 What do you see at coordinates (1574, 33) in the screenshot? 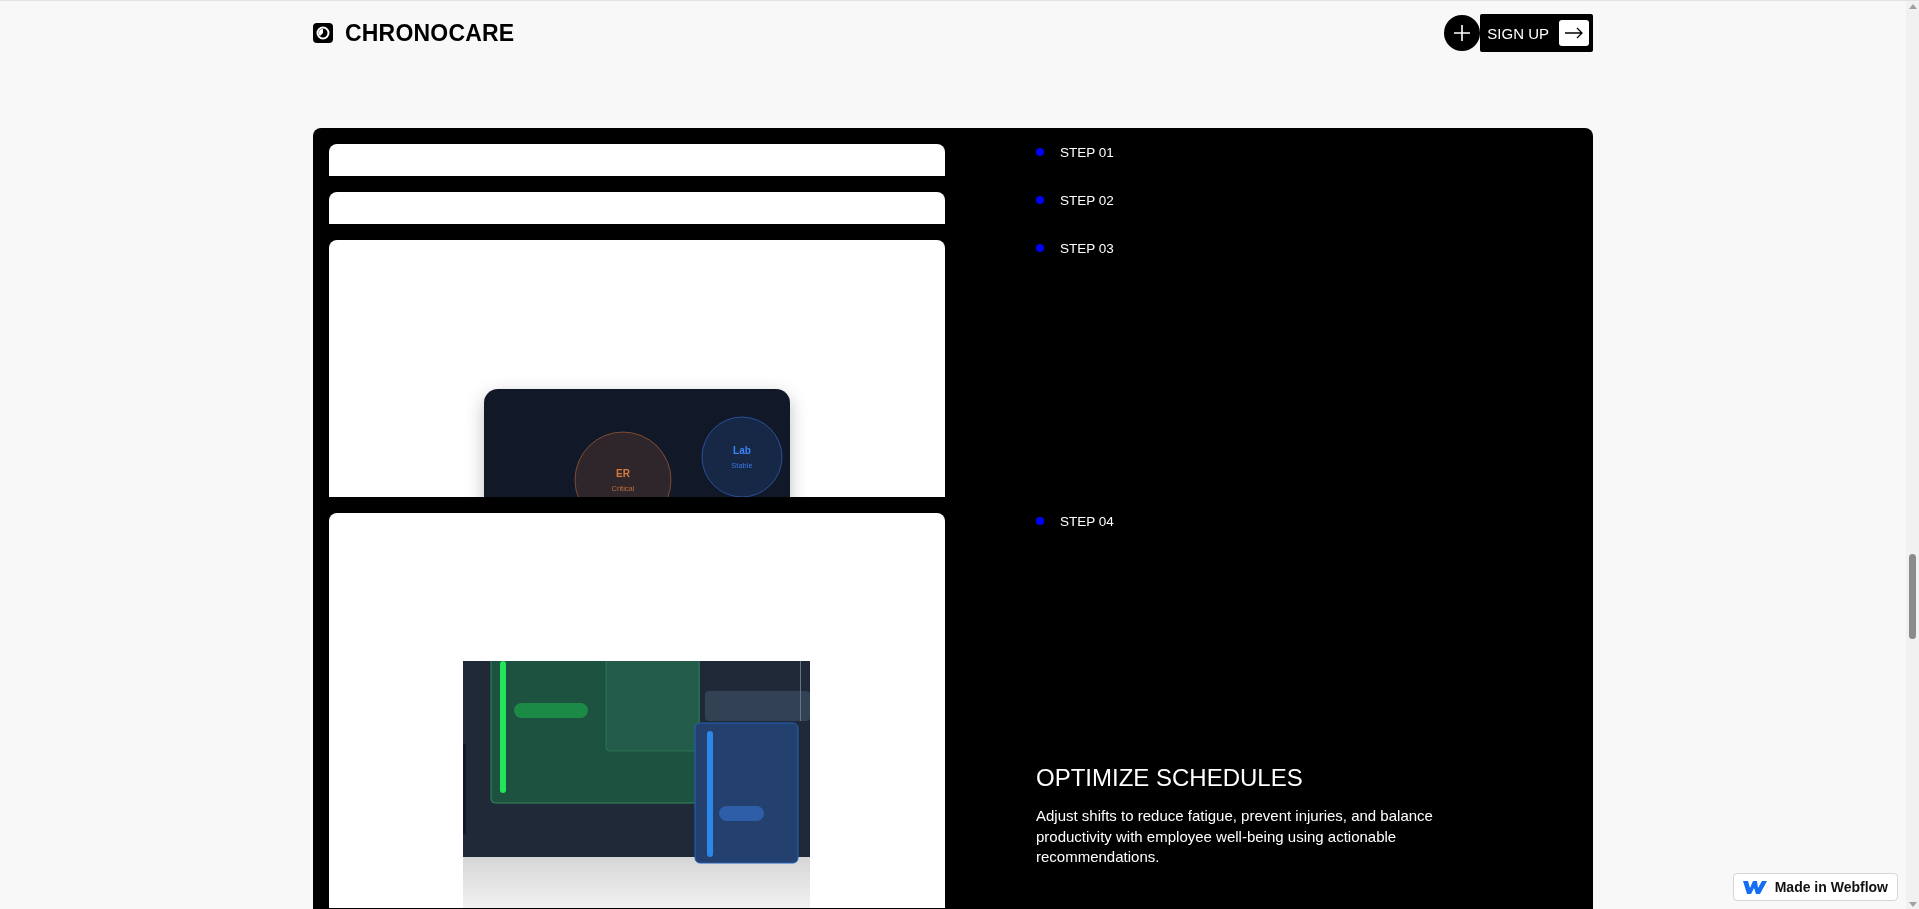
I see `arrow-right-icon` at bounding box center [1574, 33].